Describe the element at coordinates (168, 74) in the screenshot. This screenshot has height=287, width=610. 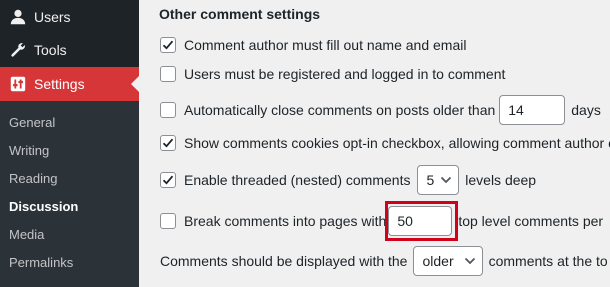
I see `registration-required-checkbox` at that location.